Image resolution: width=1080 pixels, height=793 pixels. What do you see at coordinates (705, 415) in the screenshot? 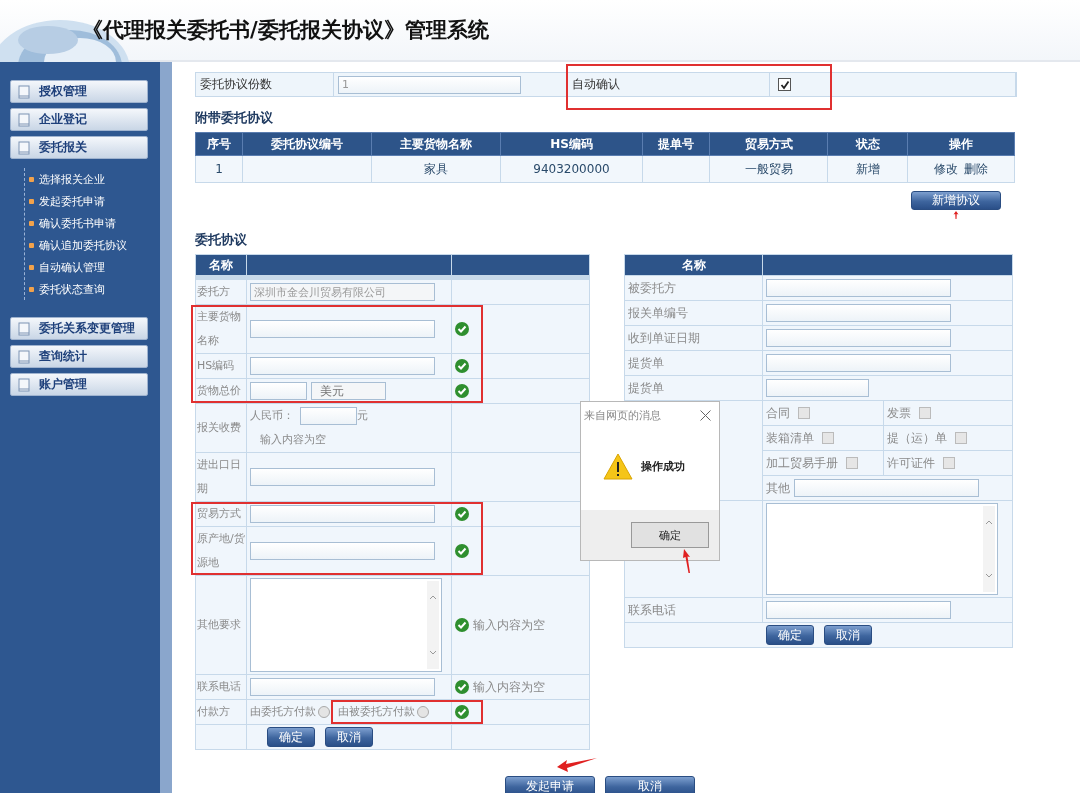
I see `close-icon` at bounding box center [705, 415].